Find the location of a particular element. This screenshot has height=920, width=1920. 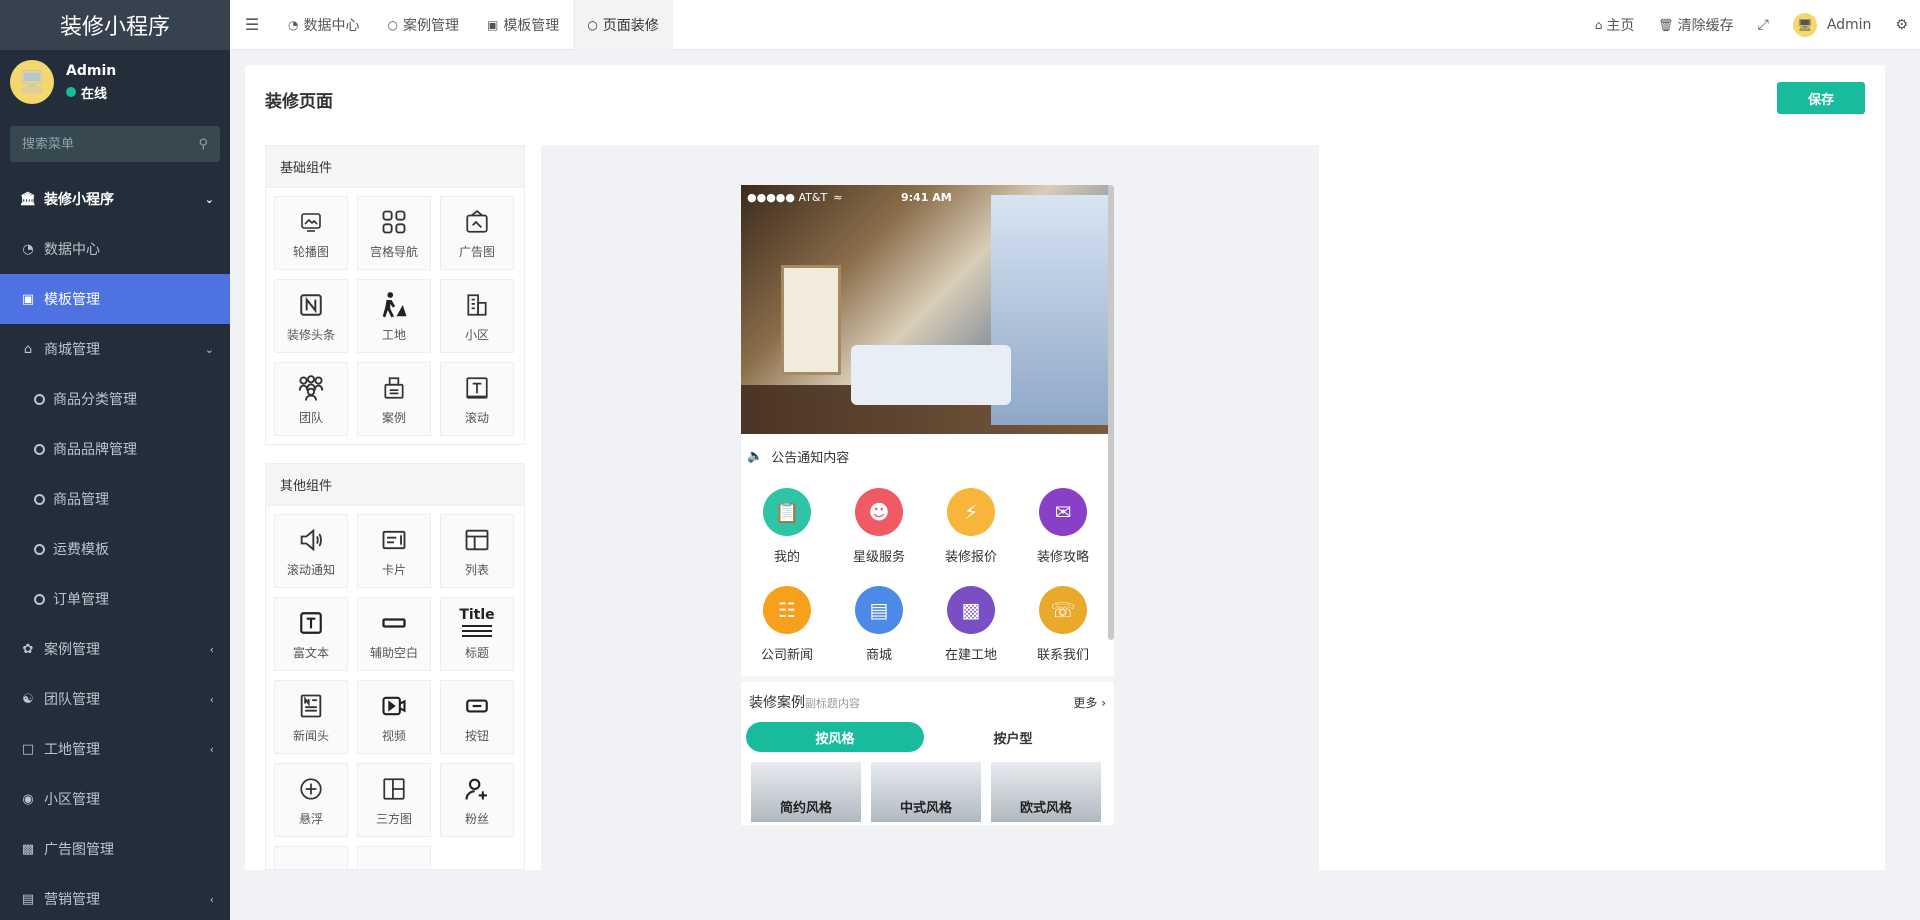

search-input is located at coordinates (102, 144).